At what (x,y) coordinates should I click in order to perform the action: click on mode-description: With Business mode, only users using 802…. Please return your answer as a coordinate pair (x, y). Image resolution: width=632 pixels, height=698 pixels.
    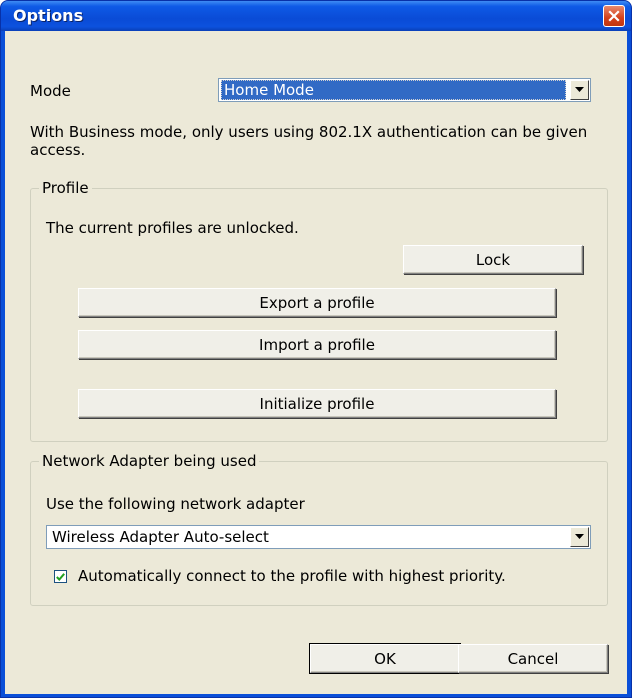
    Looking at the image, I should click on (309, 141).